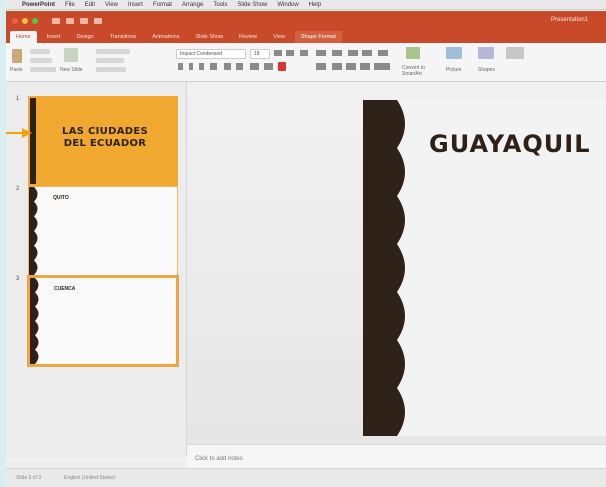 The image size is (606, 487). Describe the element at coordinates (33, 141) in the screenshot. I see `slide-accent-bar` at that location.